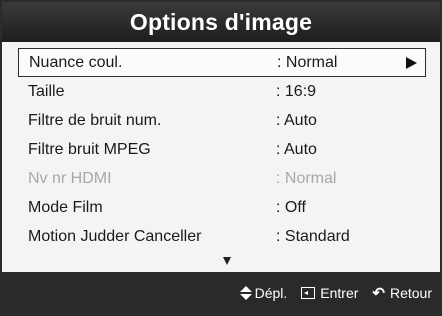 Image resolution: width=442 pixels, height=316 pixels. Describe the element at coordinates (65, 207) in the screenshot. I see `menu-item-label: Mode Film` at that location.